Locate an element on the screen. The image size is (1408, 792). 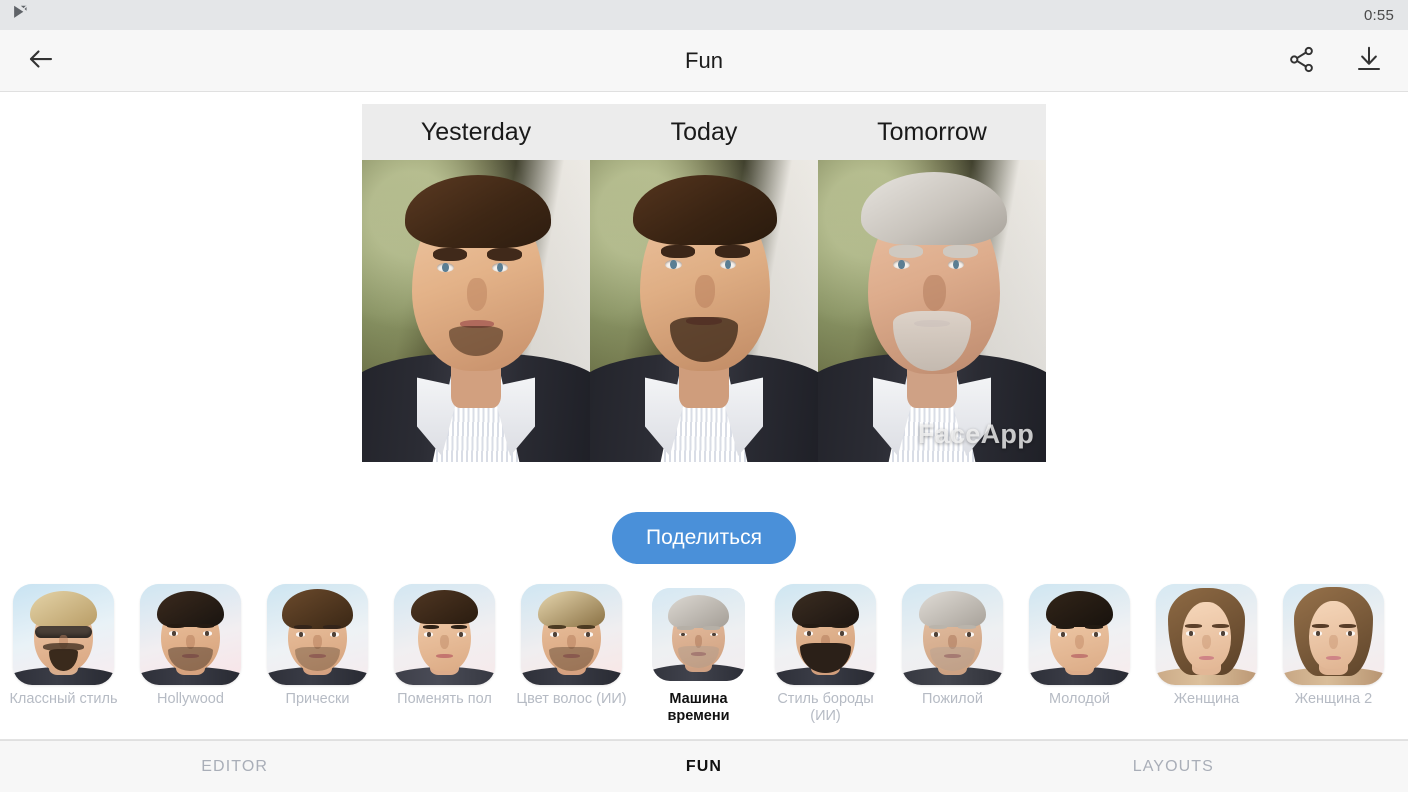
tab-fun: FUN is located at coordinates (703, 767).